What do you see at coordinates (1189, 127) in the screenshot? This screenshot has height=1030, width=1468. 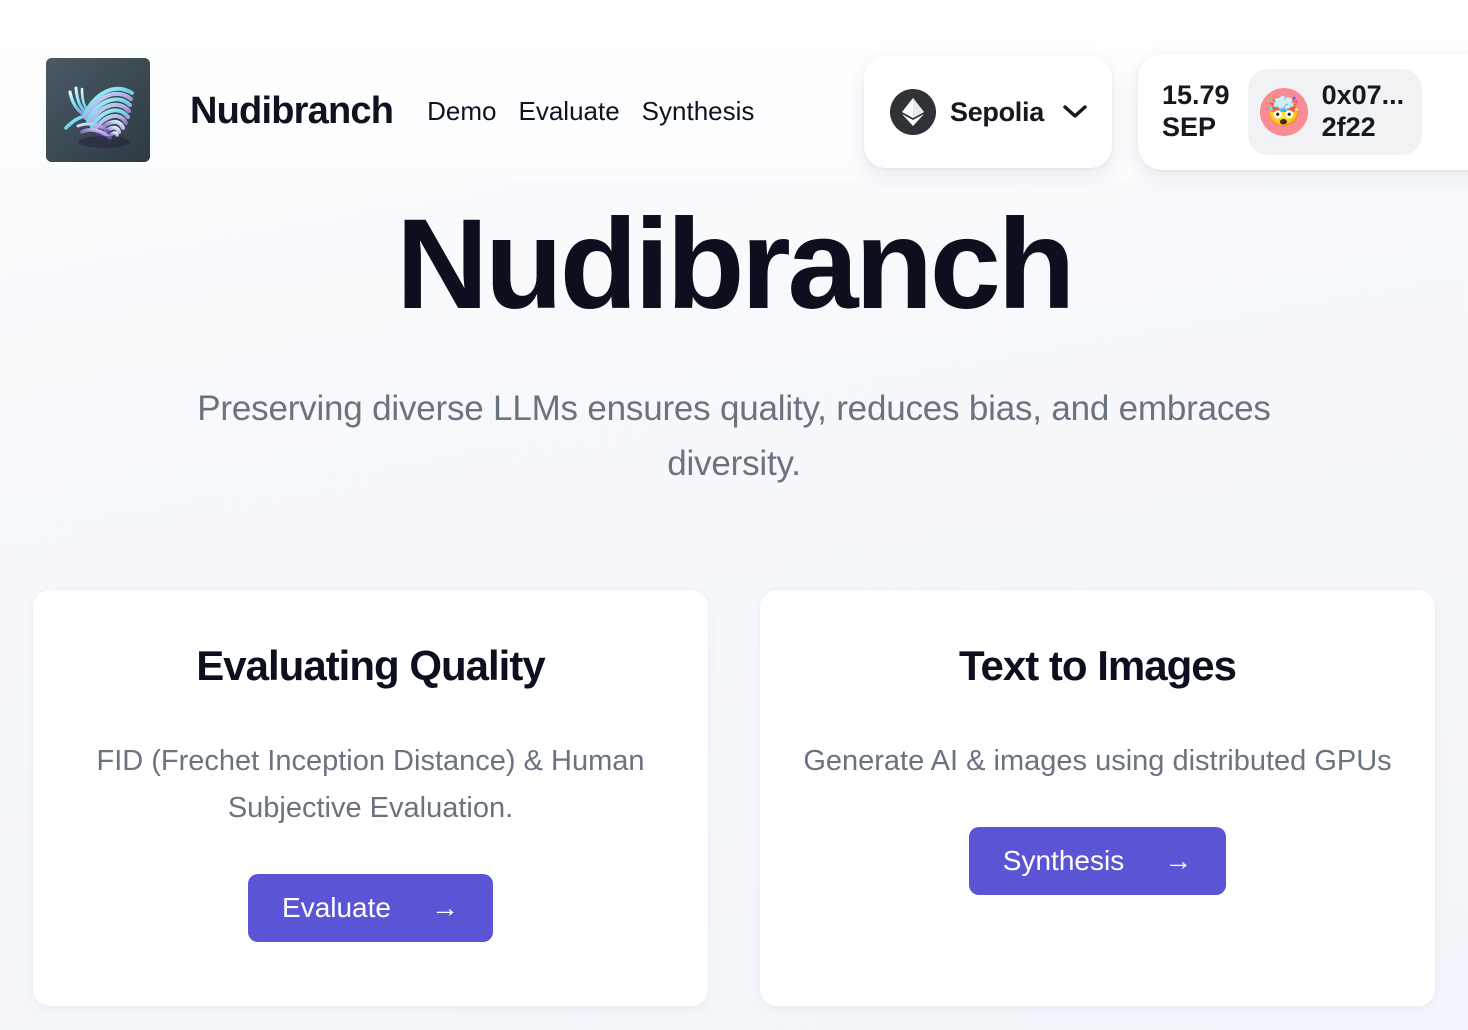 I see `wallet-balance-symbol: SEP` at bounding box center [1189, 127].